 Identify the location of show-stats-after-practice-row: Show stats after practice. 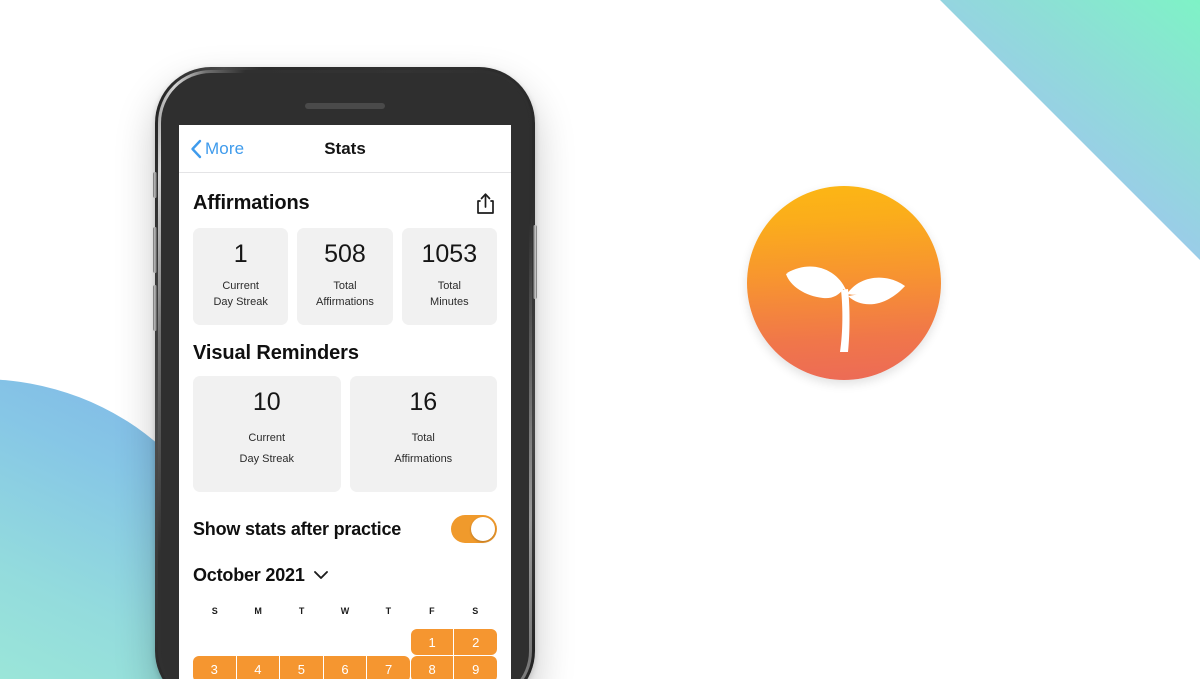
(345, 529).